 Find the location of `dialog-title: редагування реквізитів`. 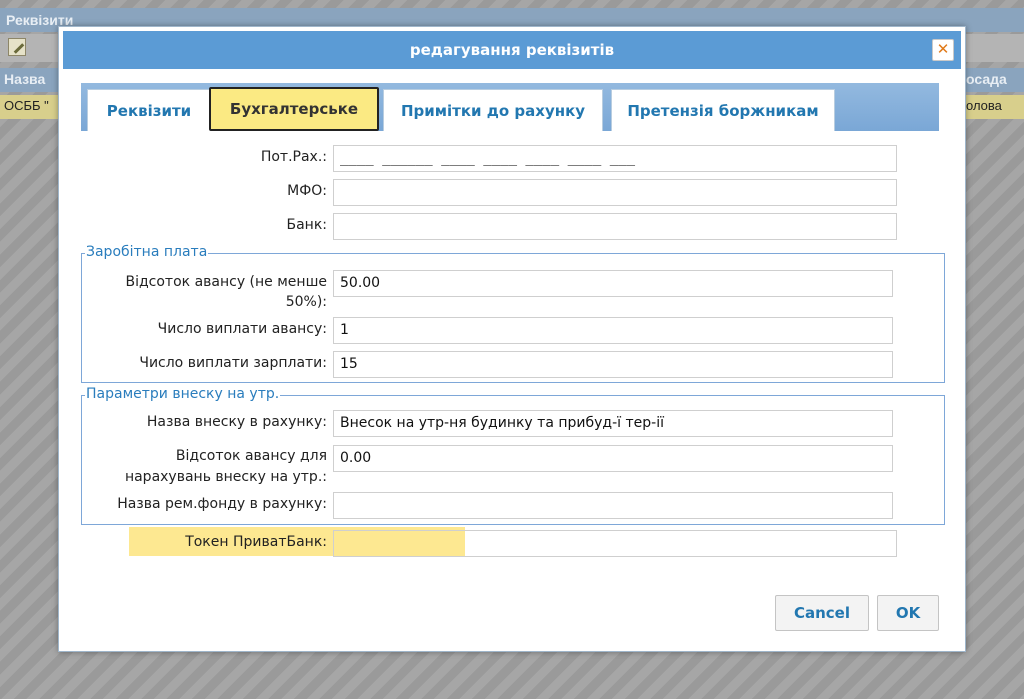

dialog-title: редагування реквізитів is located at coordinates (512, 50).